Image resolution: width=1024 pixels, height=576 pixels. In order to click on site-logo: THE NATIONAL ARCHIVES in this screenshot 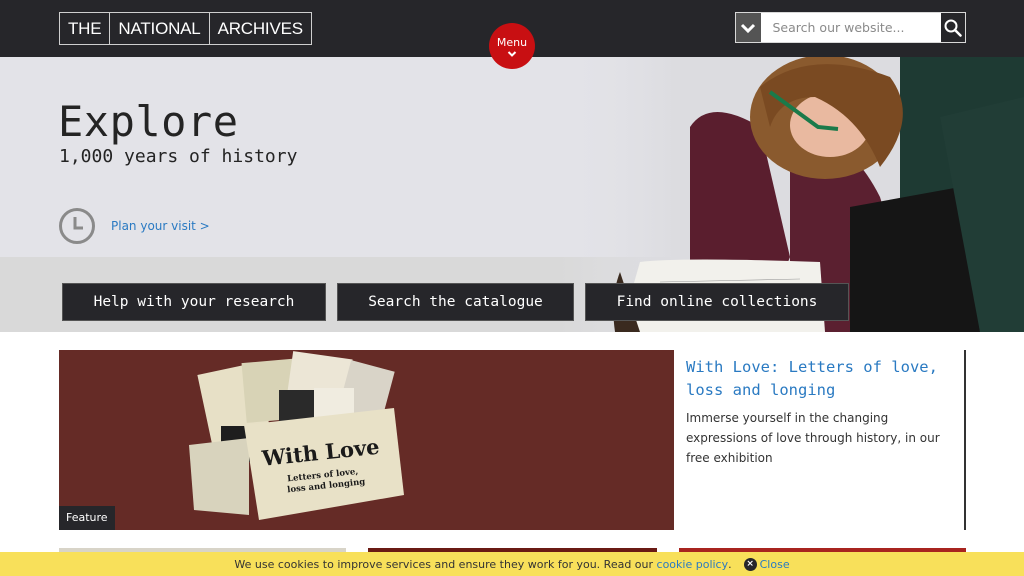, I will do `click(185, 28)`.